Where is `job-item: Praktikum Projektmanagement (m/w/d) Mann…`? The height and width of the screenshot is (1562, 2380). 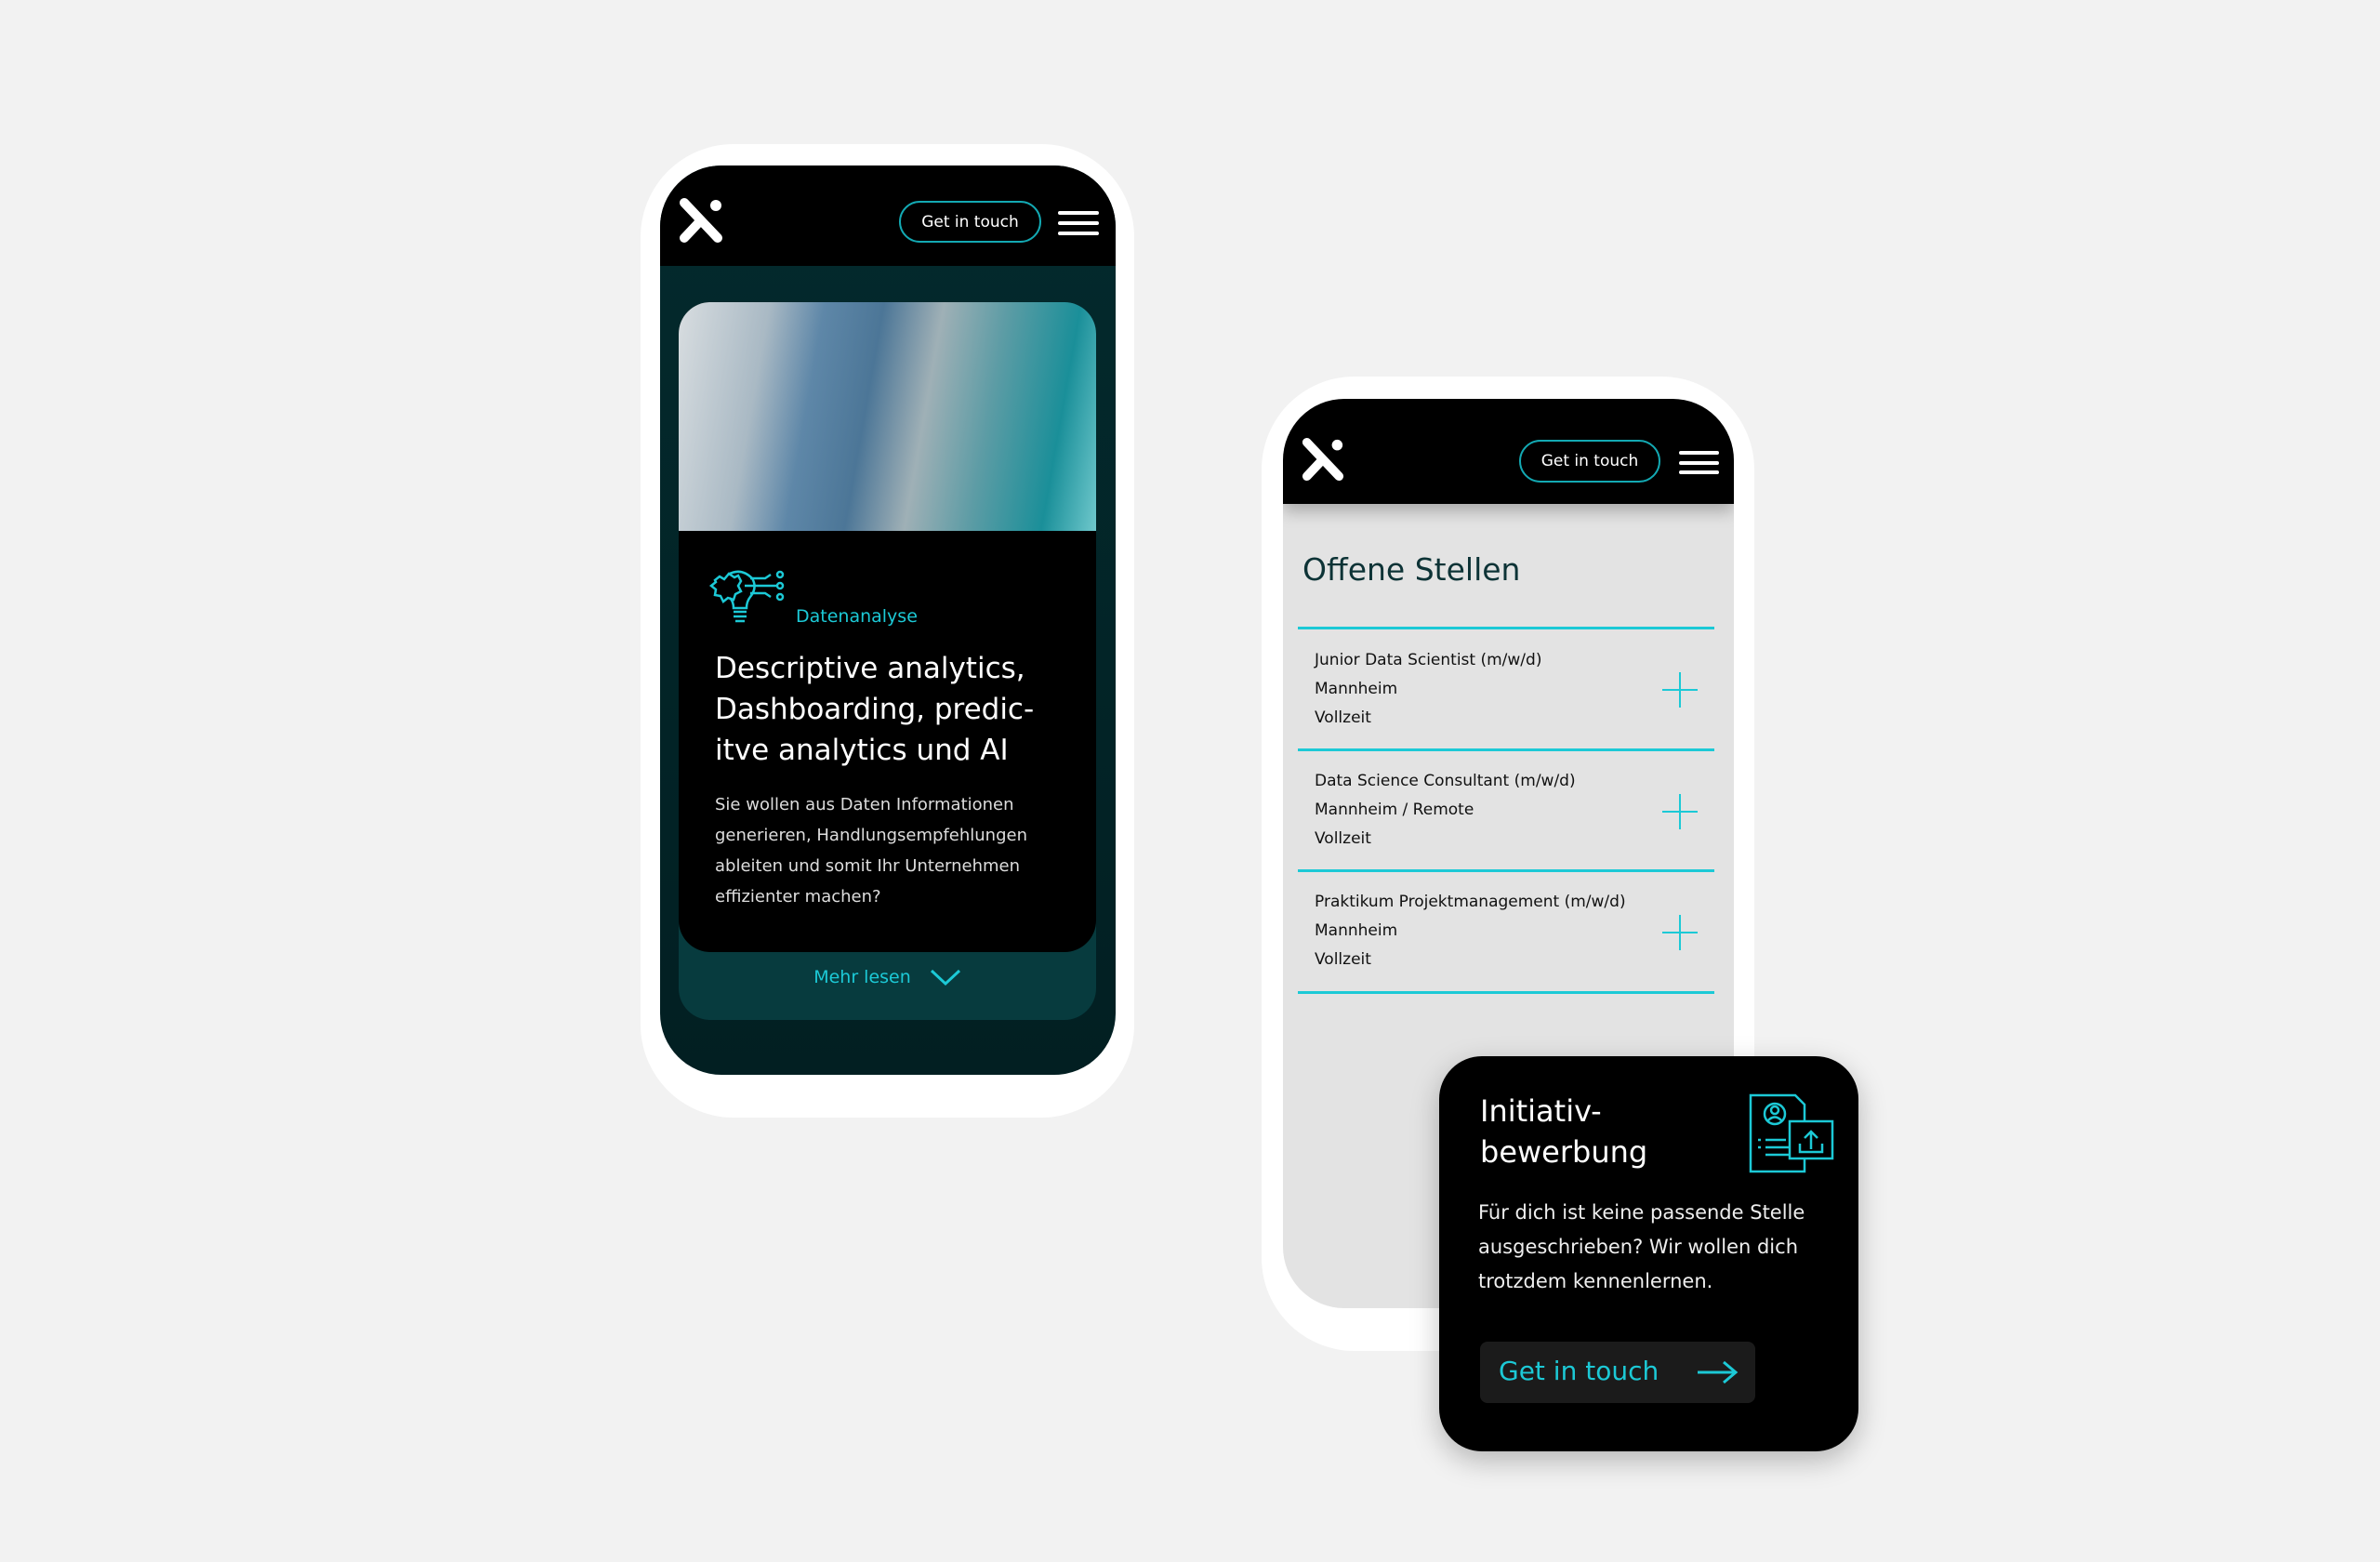
job-item: Praktikum Projektmanagement (m/w/d) Mann… is located at coordinates (1506, 933).